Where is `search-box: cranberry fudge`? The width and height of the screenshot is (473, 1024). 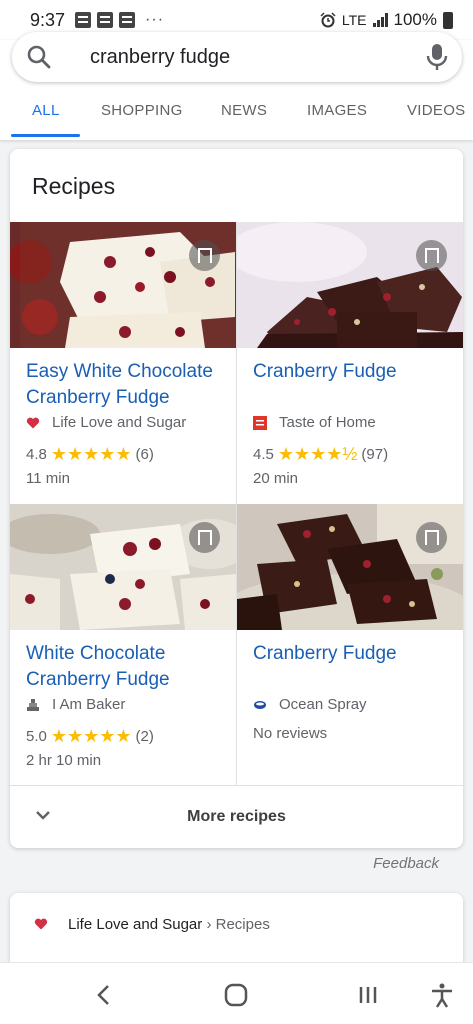
search-box: cranberry fudge is located at coordinates (237, 57).